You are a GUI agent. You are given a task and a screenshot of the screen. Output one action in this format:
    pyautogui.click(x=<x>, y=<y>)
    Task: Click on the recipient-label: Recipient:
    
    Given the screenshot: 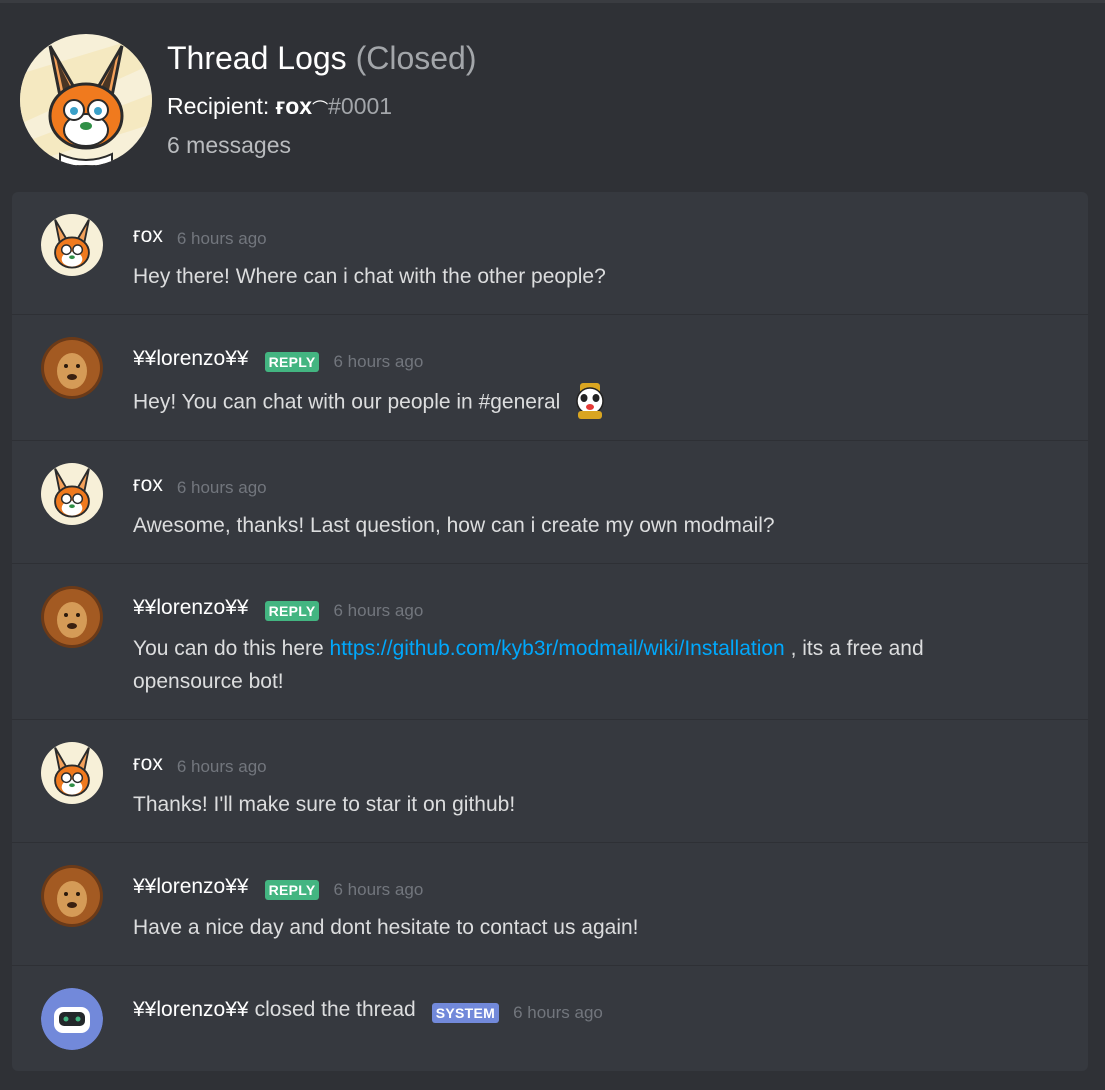 What is the action you would take?
    pyautogui.click(x=218, y=106)
    